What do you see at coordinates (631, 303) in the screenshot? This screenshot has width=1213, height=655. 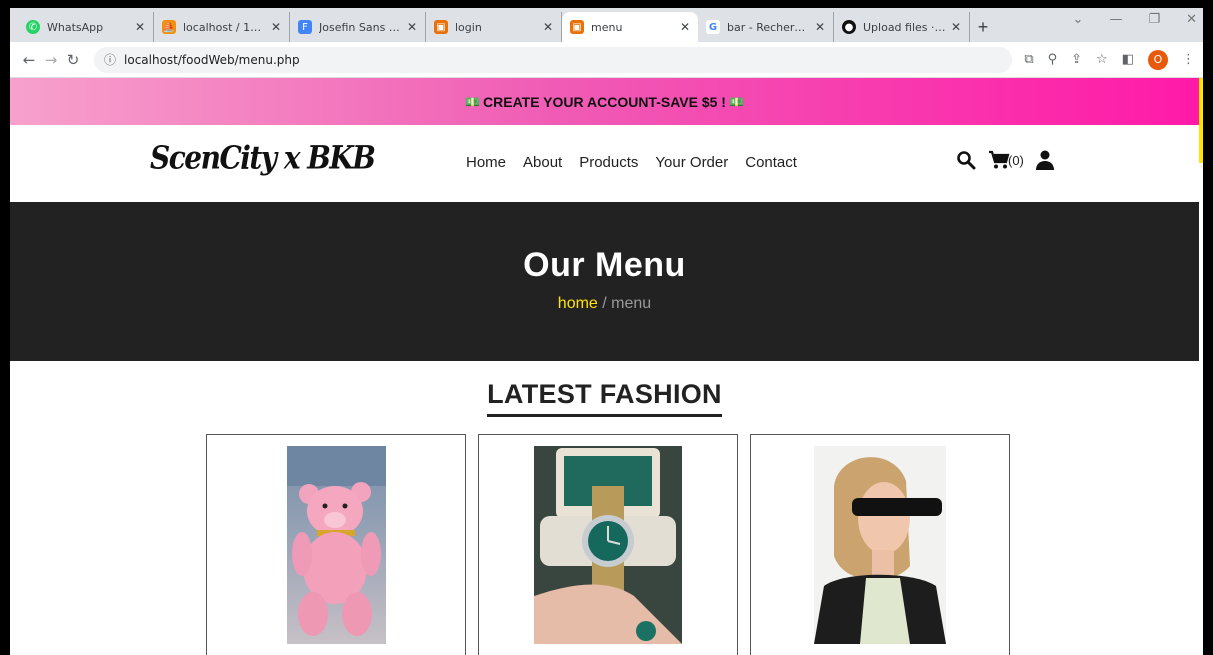 I see `breadcrumb-current: menu` at bounding box center [631, 303].